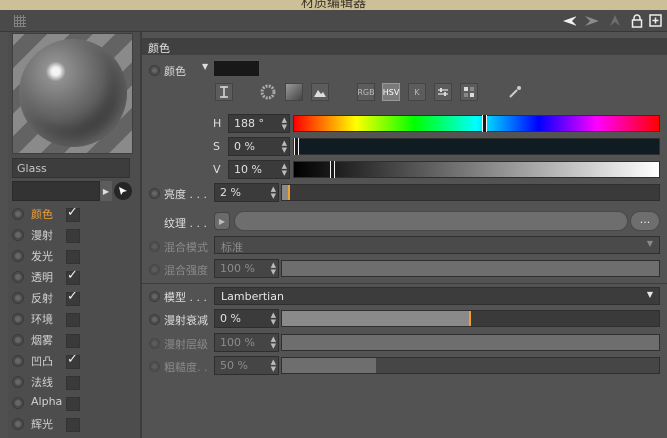  I want to click on material-preview, so click(72, 93).